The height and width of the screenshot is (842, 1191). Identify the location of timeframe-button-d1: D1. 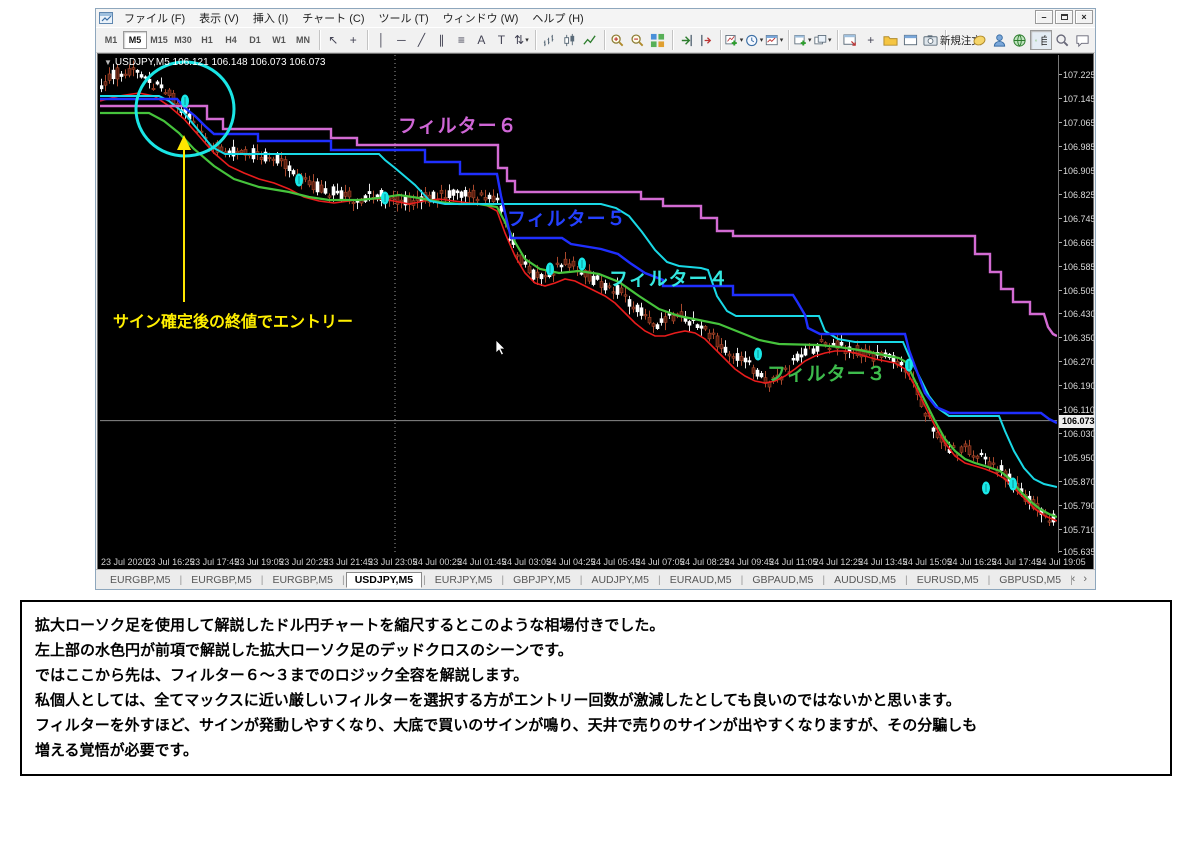
(255, 40).